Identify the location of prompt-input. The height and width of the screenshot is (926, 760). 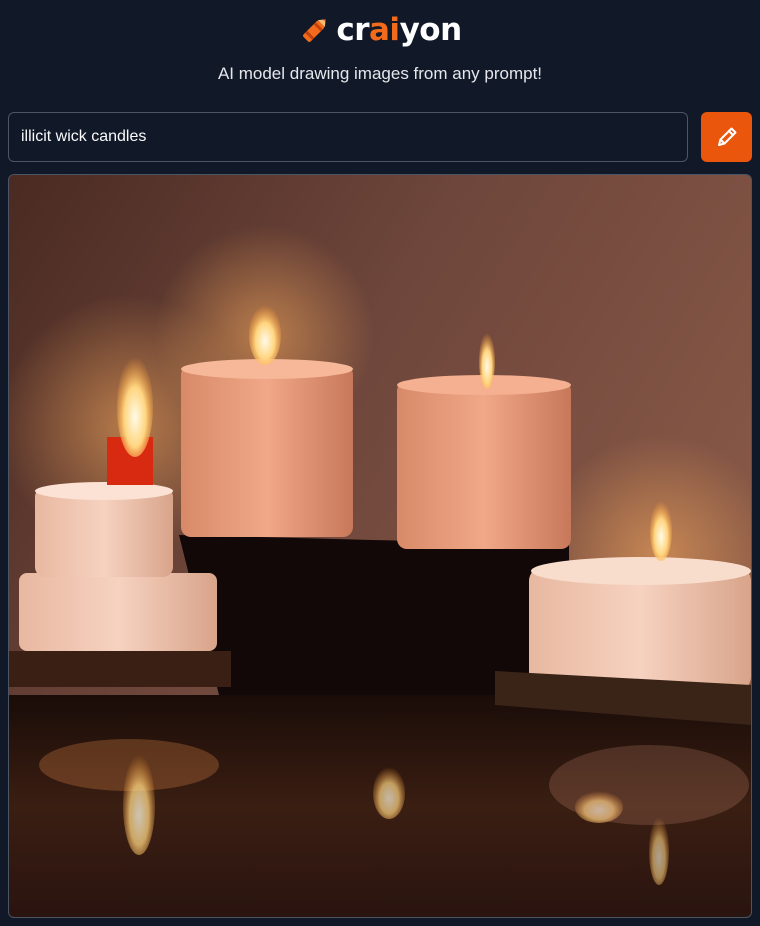
(348, 137).